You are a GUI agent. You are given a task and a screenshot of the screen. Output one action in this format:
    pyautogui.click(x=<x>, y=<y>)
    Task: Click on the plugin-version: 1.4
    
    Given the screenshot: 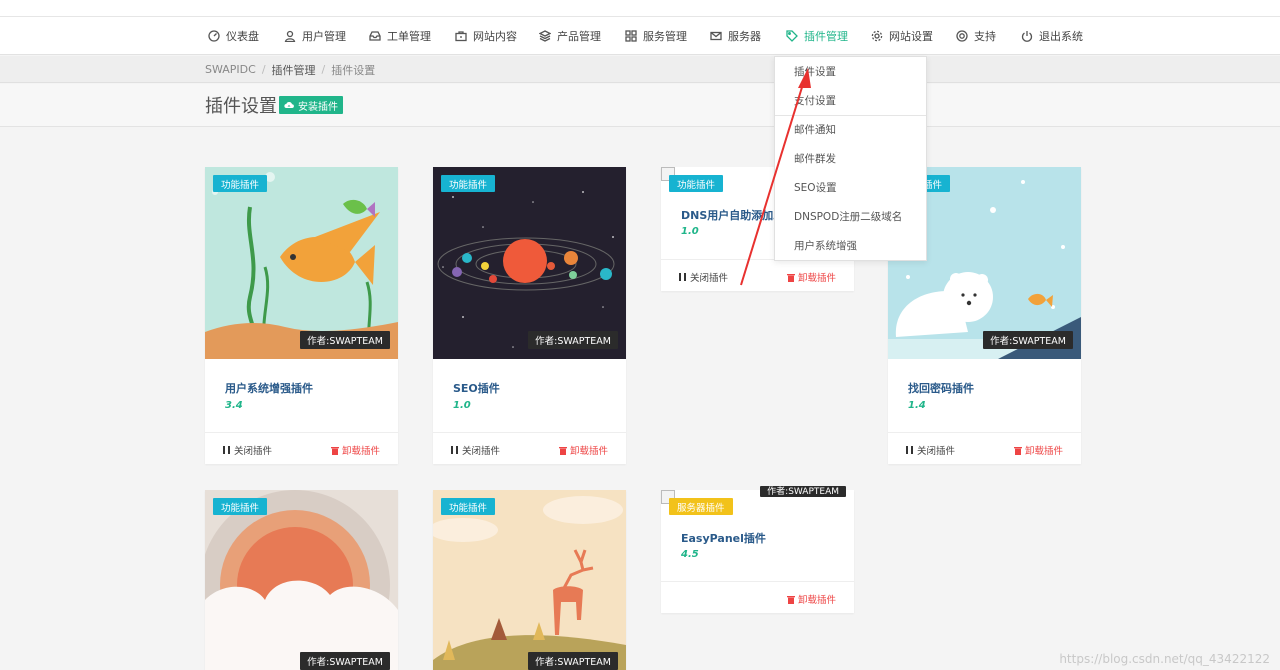 What is the action you would take?
    pyautogui.click(x=917, y=405)
    